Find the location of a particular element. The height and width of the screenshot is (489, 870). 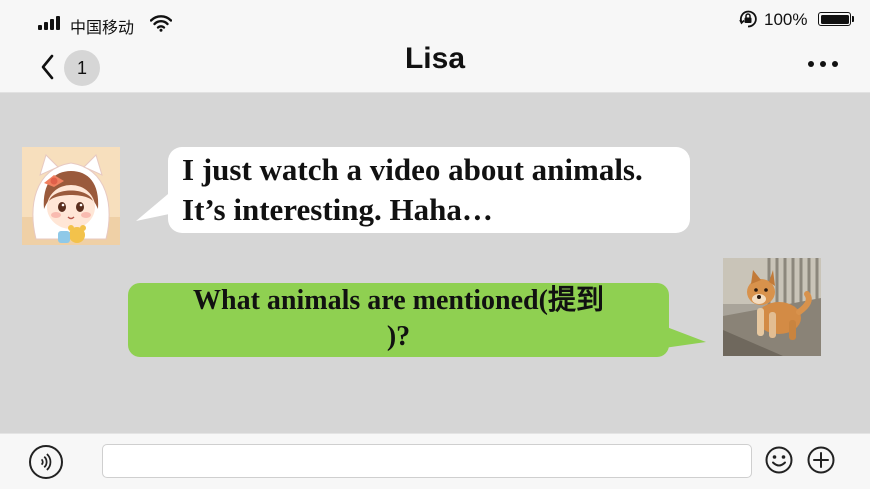

nav-bar: 1 Lisa is located at coordinates (435, 66).